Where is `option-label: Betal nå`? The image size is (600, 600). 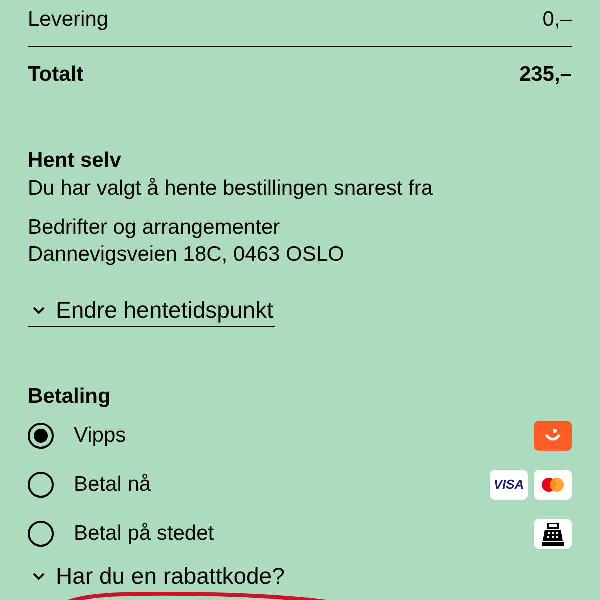
option-label: Betal nå is located at coordinates (113, 484).